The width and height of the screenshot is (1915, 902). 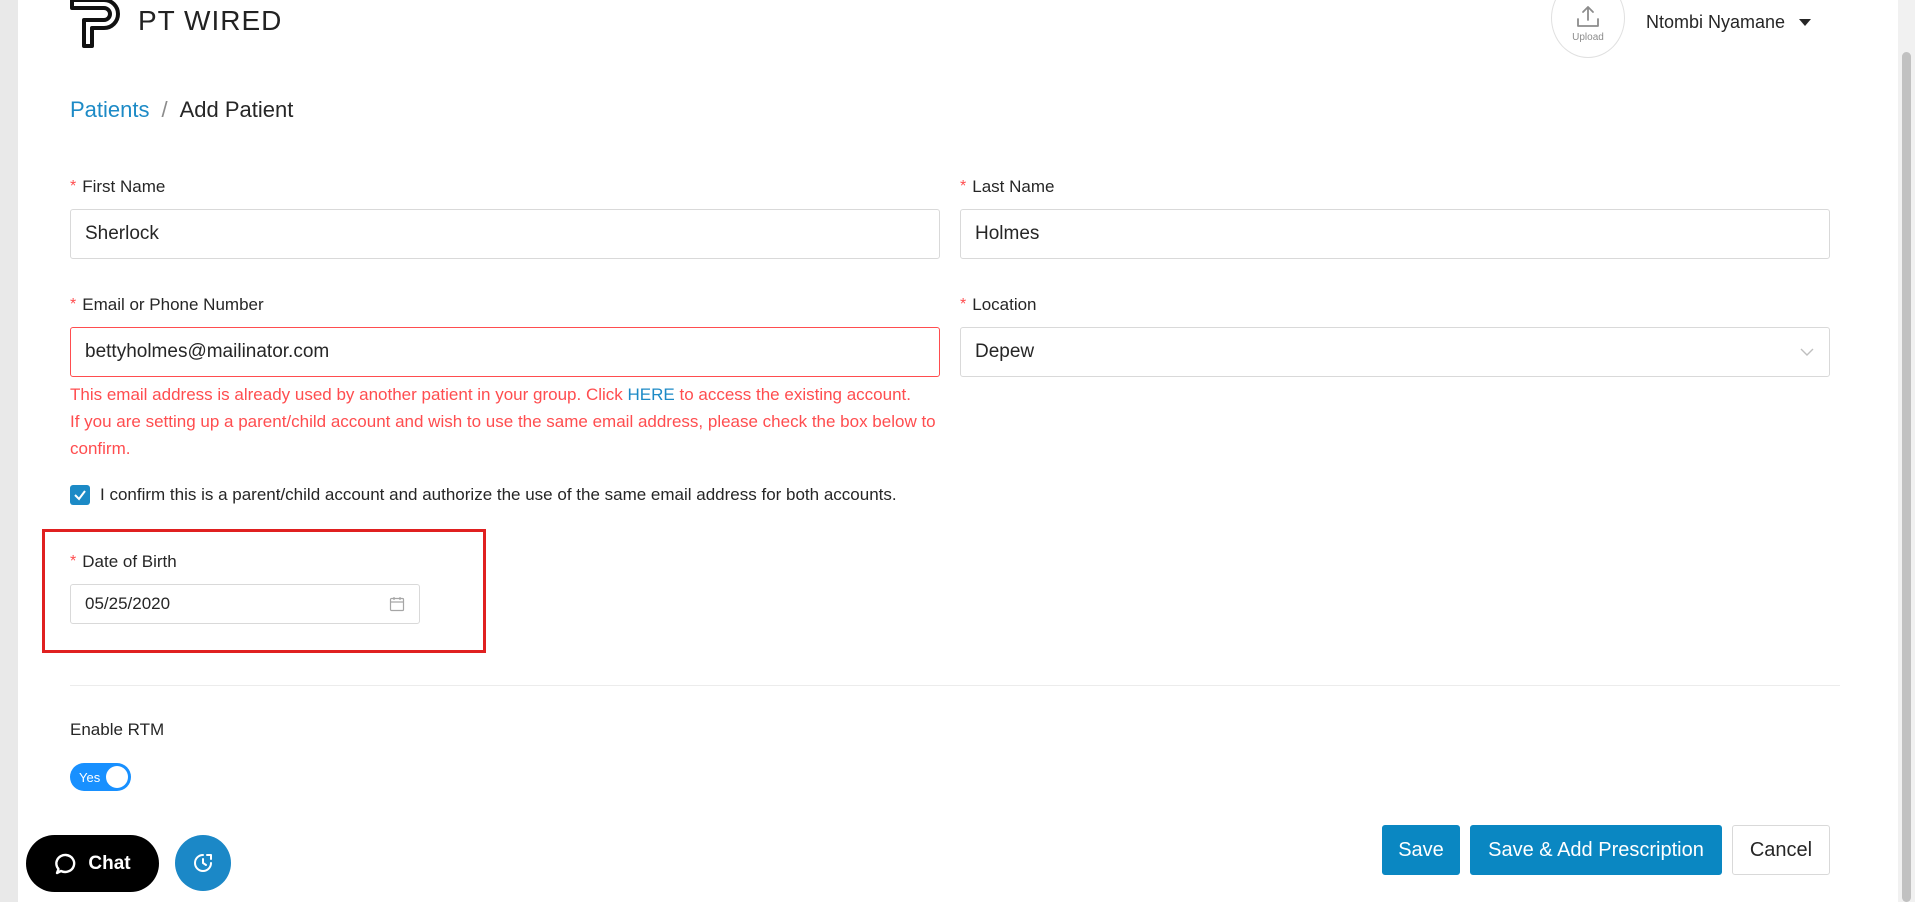 I want to click on upload-icon, so click(x=1588, y=16).